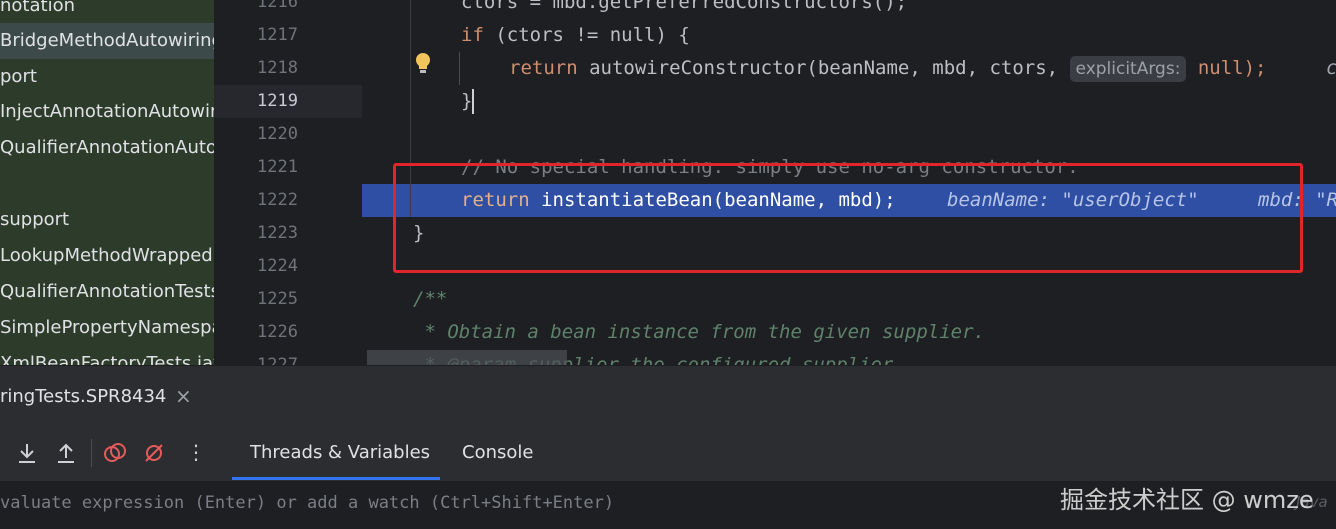 The width and height of the screenshot is (1336, 529). Describe the element at coordinates (467, 357) in the screenshot. I see `horizontal-scrollbar` at that location.